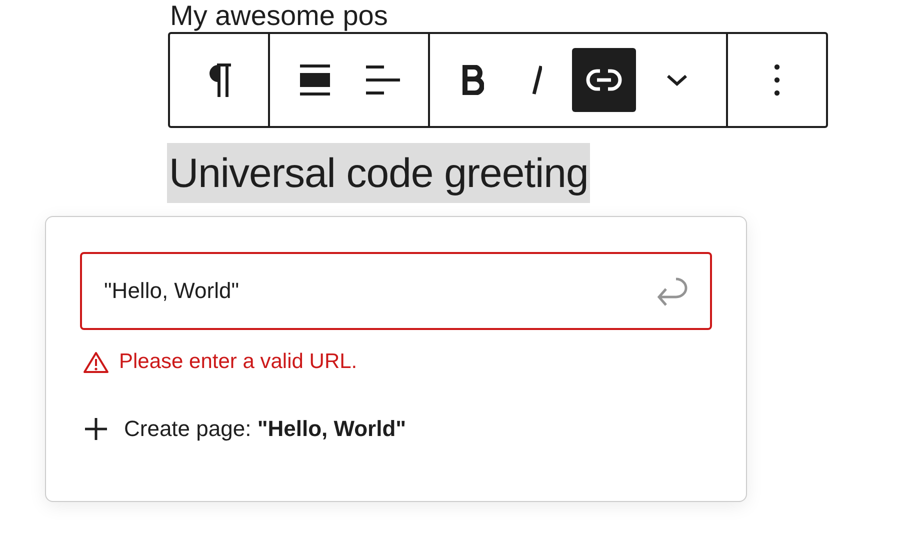  I want to click on create-page-button: Create page: "Hello, World", so click(396, 429).